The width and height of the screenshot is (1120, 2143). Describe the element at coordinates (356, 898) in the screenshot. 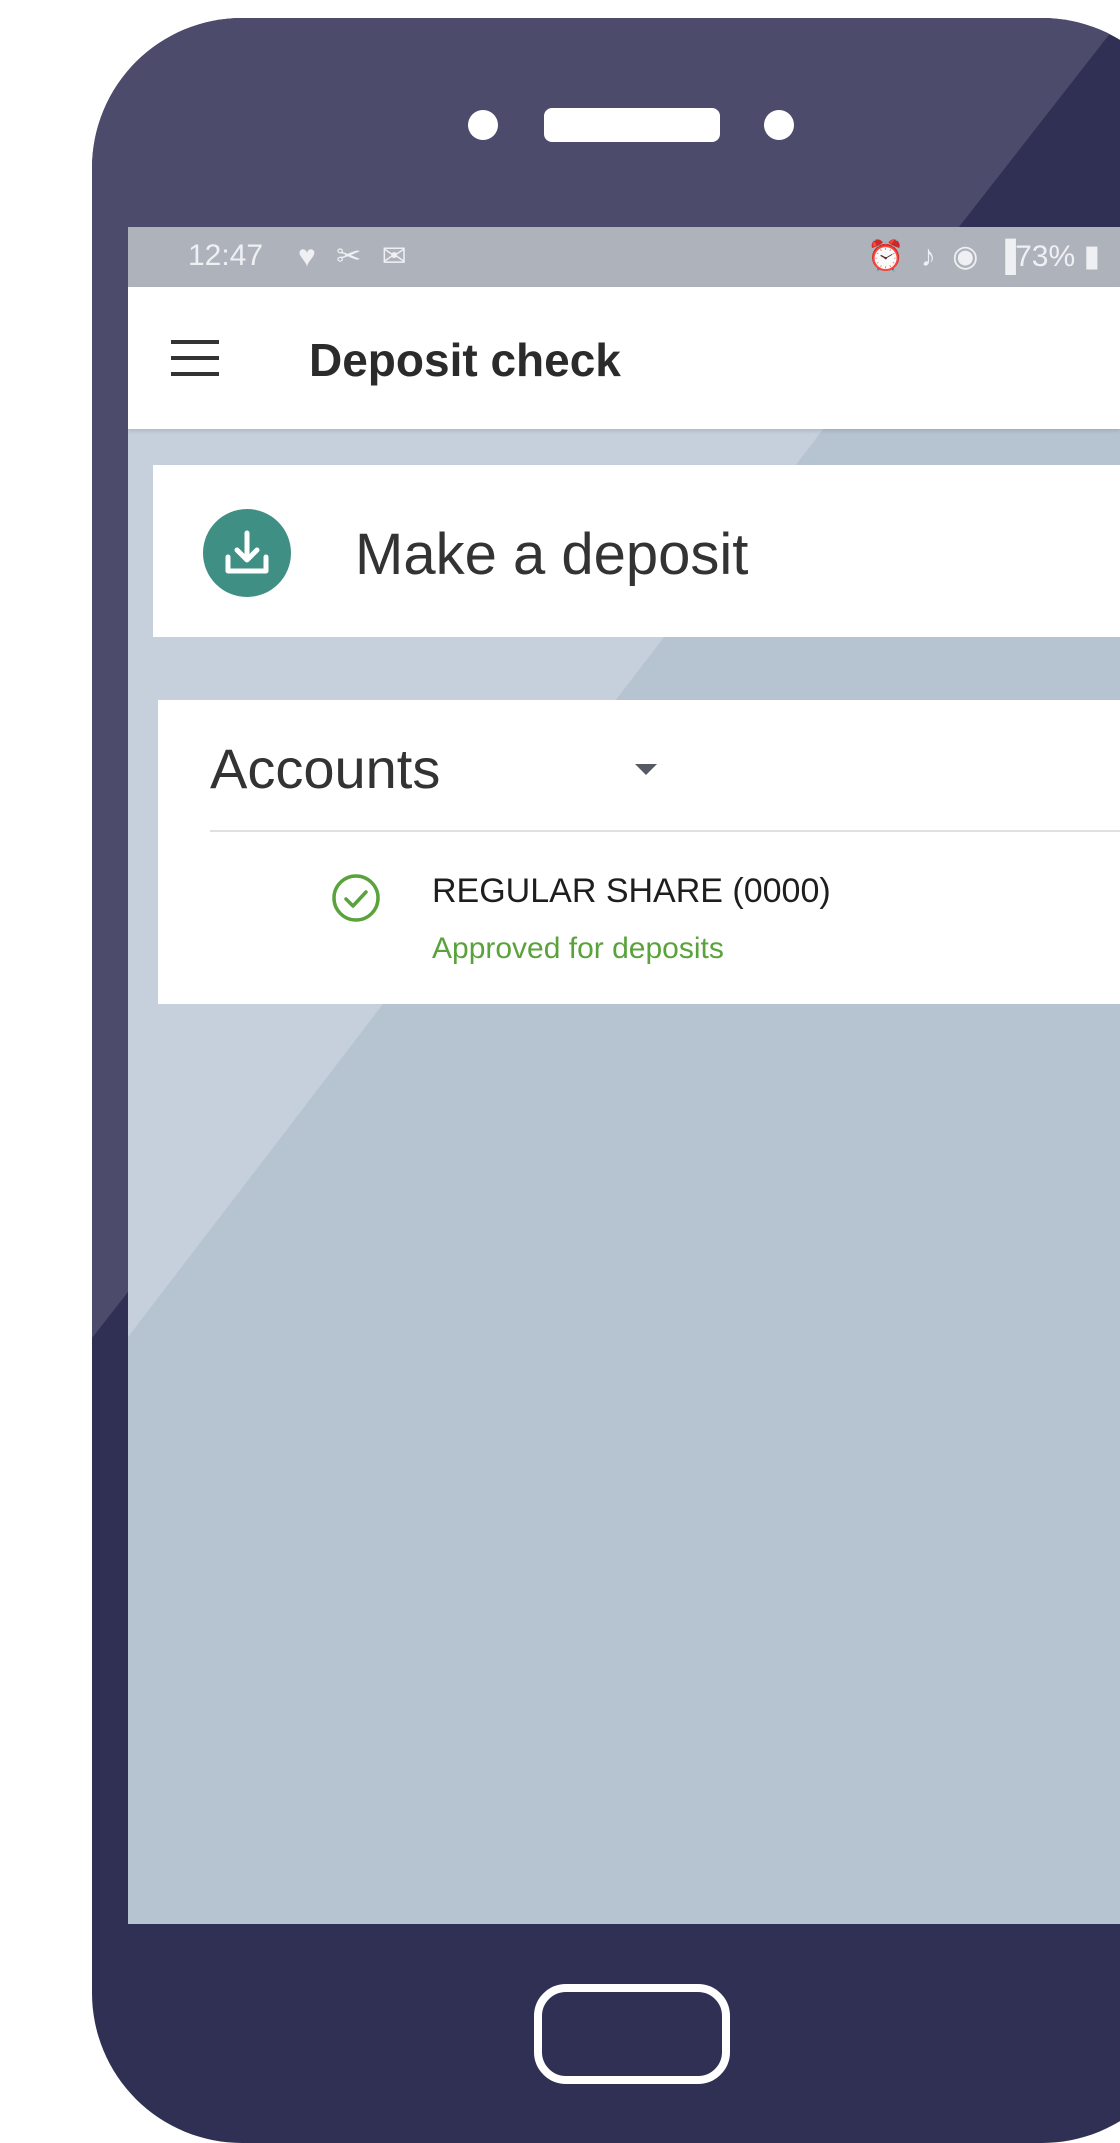

I see `check-circle-icon` at that location.